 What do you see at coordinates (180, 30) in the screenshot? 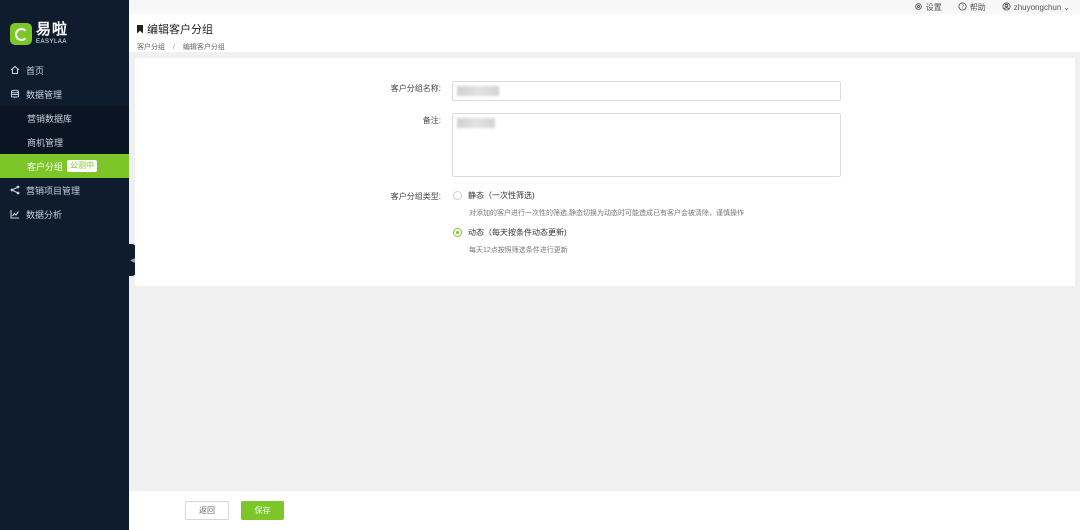
I see `page-title-text: 编辑客户分组` at bounding box center [180, 30].